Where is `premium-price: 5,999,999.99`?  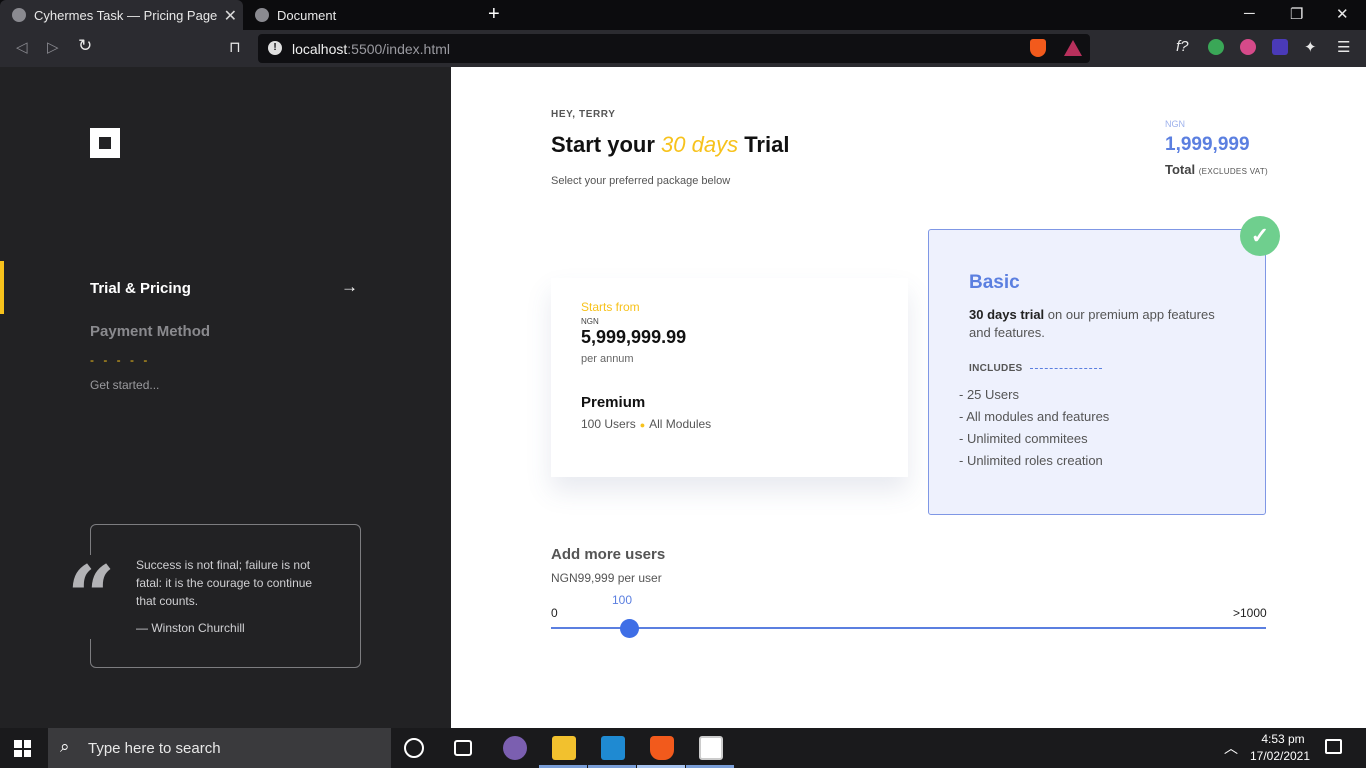
premium-price: 5,999,999.99 is located at coordinates (634, 337).